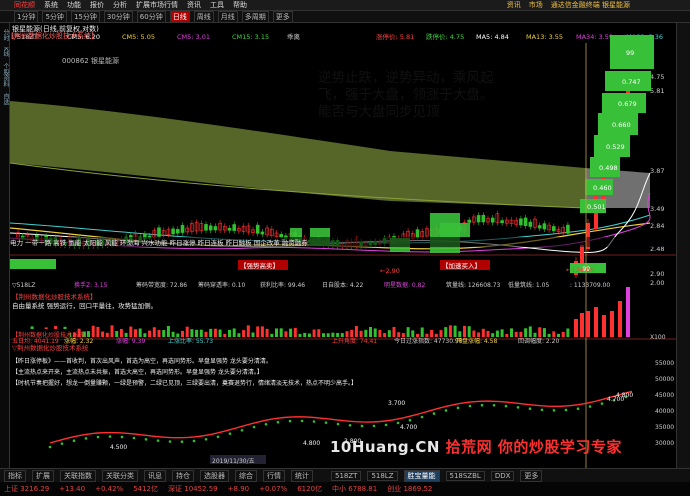  I want to click on lower-left-3: 上涨比率: 55.73, so click(190, 341).